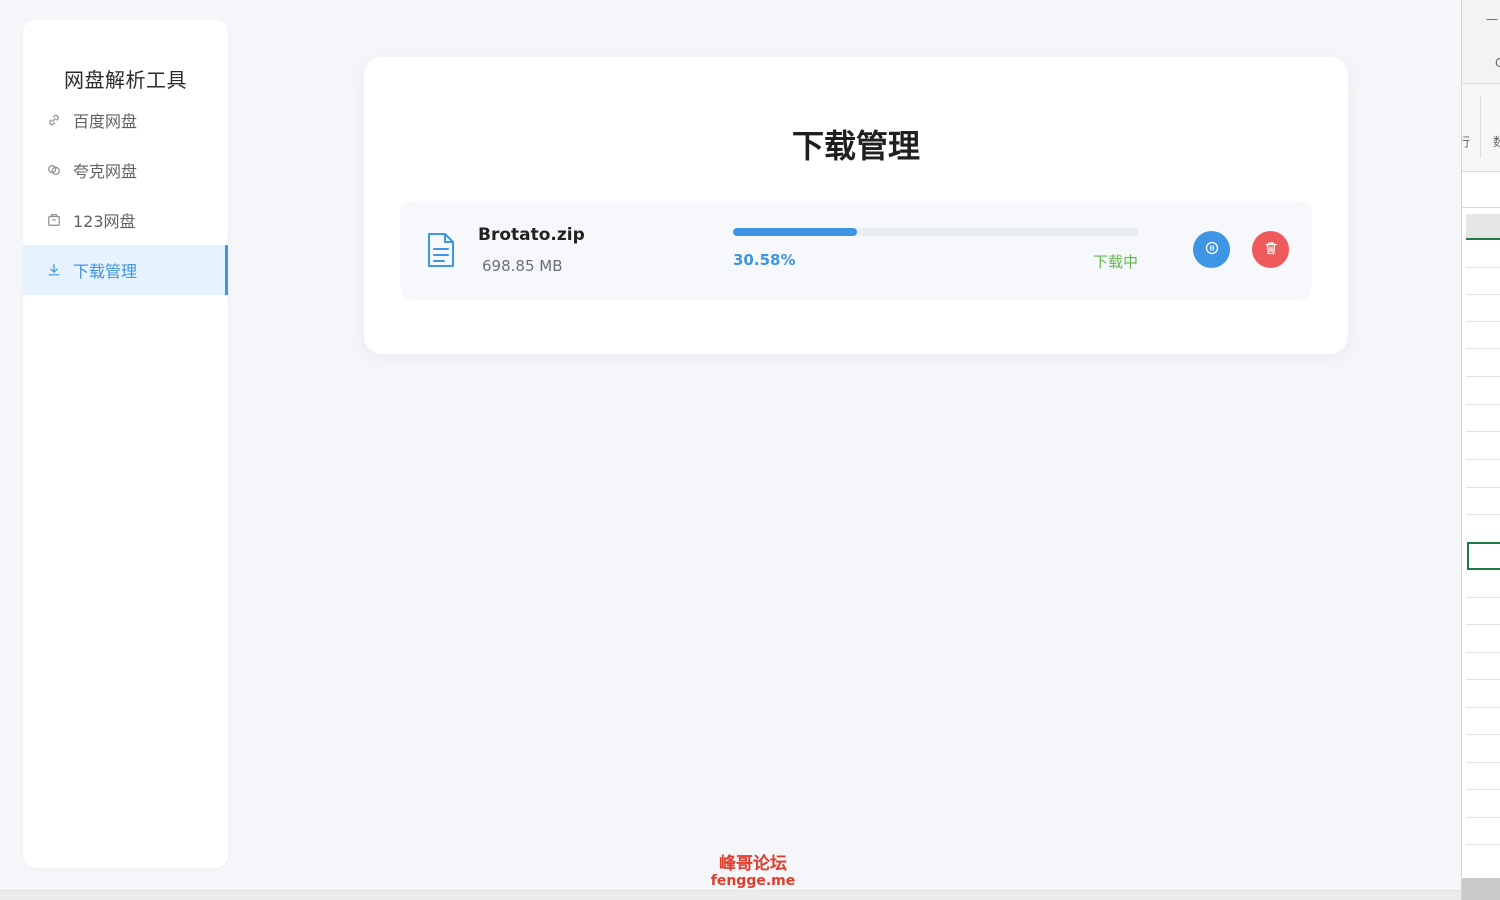 This screenshot has height=900, width=1500. Describe the element at coordinates (1481, 889) in the screenshot. I see `background-window-statusbar` at that location.